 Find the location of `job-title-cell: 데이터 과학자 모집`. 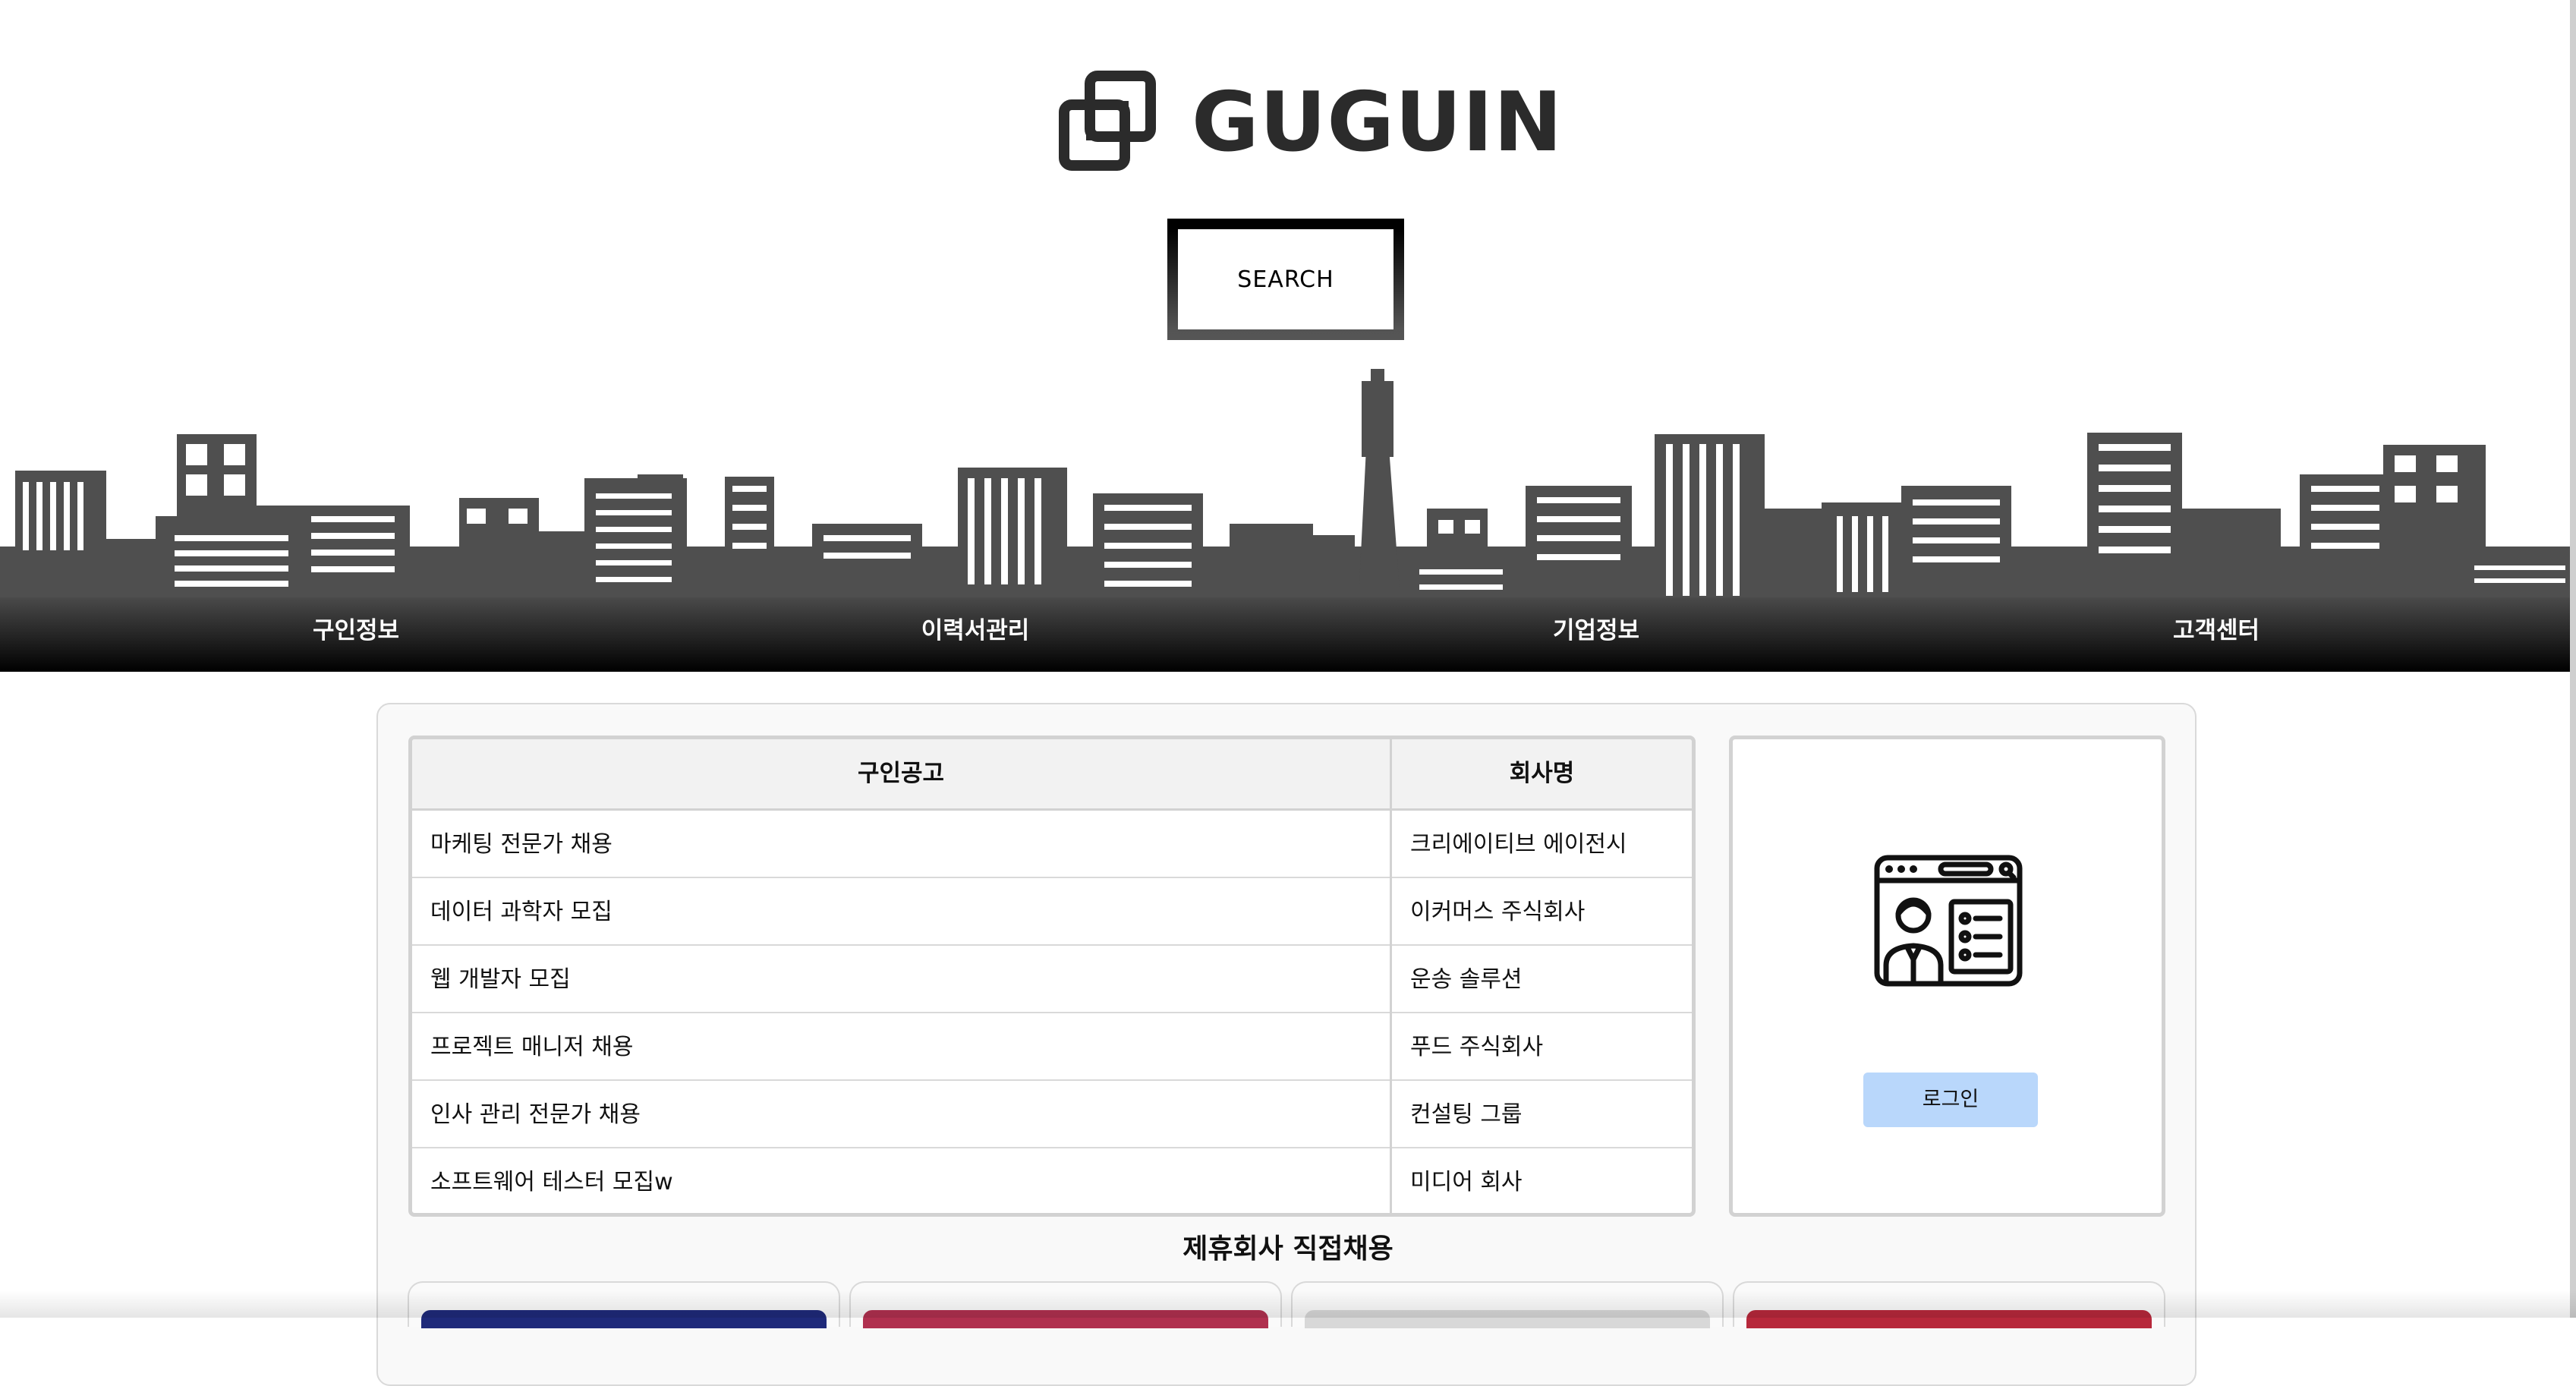

job-title-cell: 데이터 과학자 모집 is located at coordinates (521, 912).